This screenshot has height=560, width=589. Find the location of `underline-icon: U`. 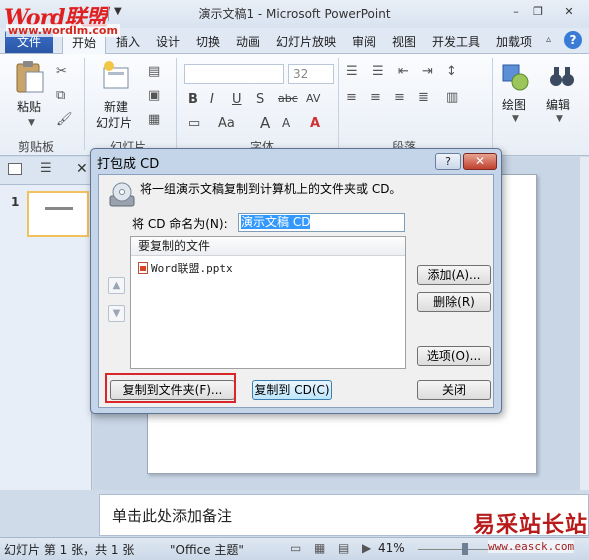

underline-icon: U is located at coordinates (237, 99).